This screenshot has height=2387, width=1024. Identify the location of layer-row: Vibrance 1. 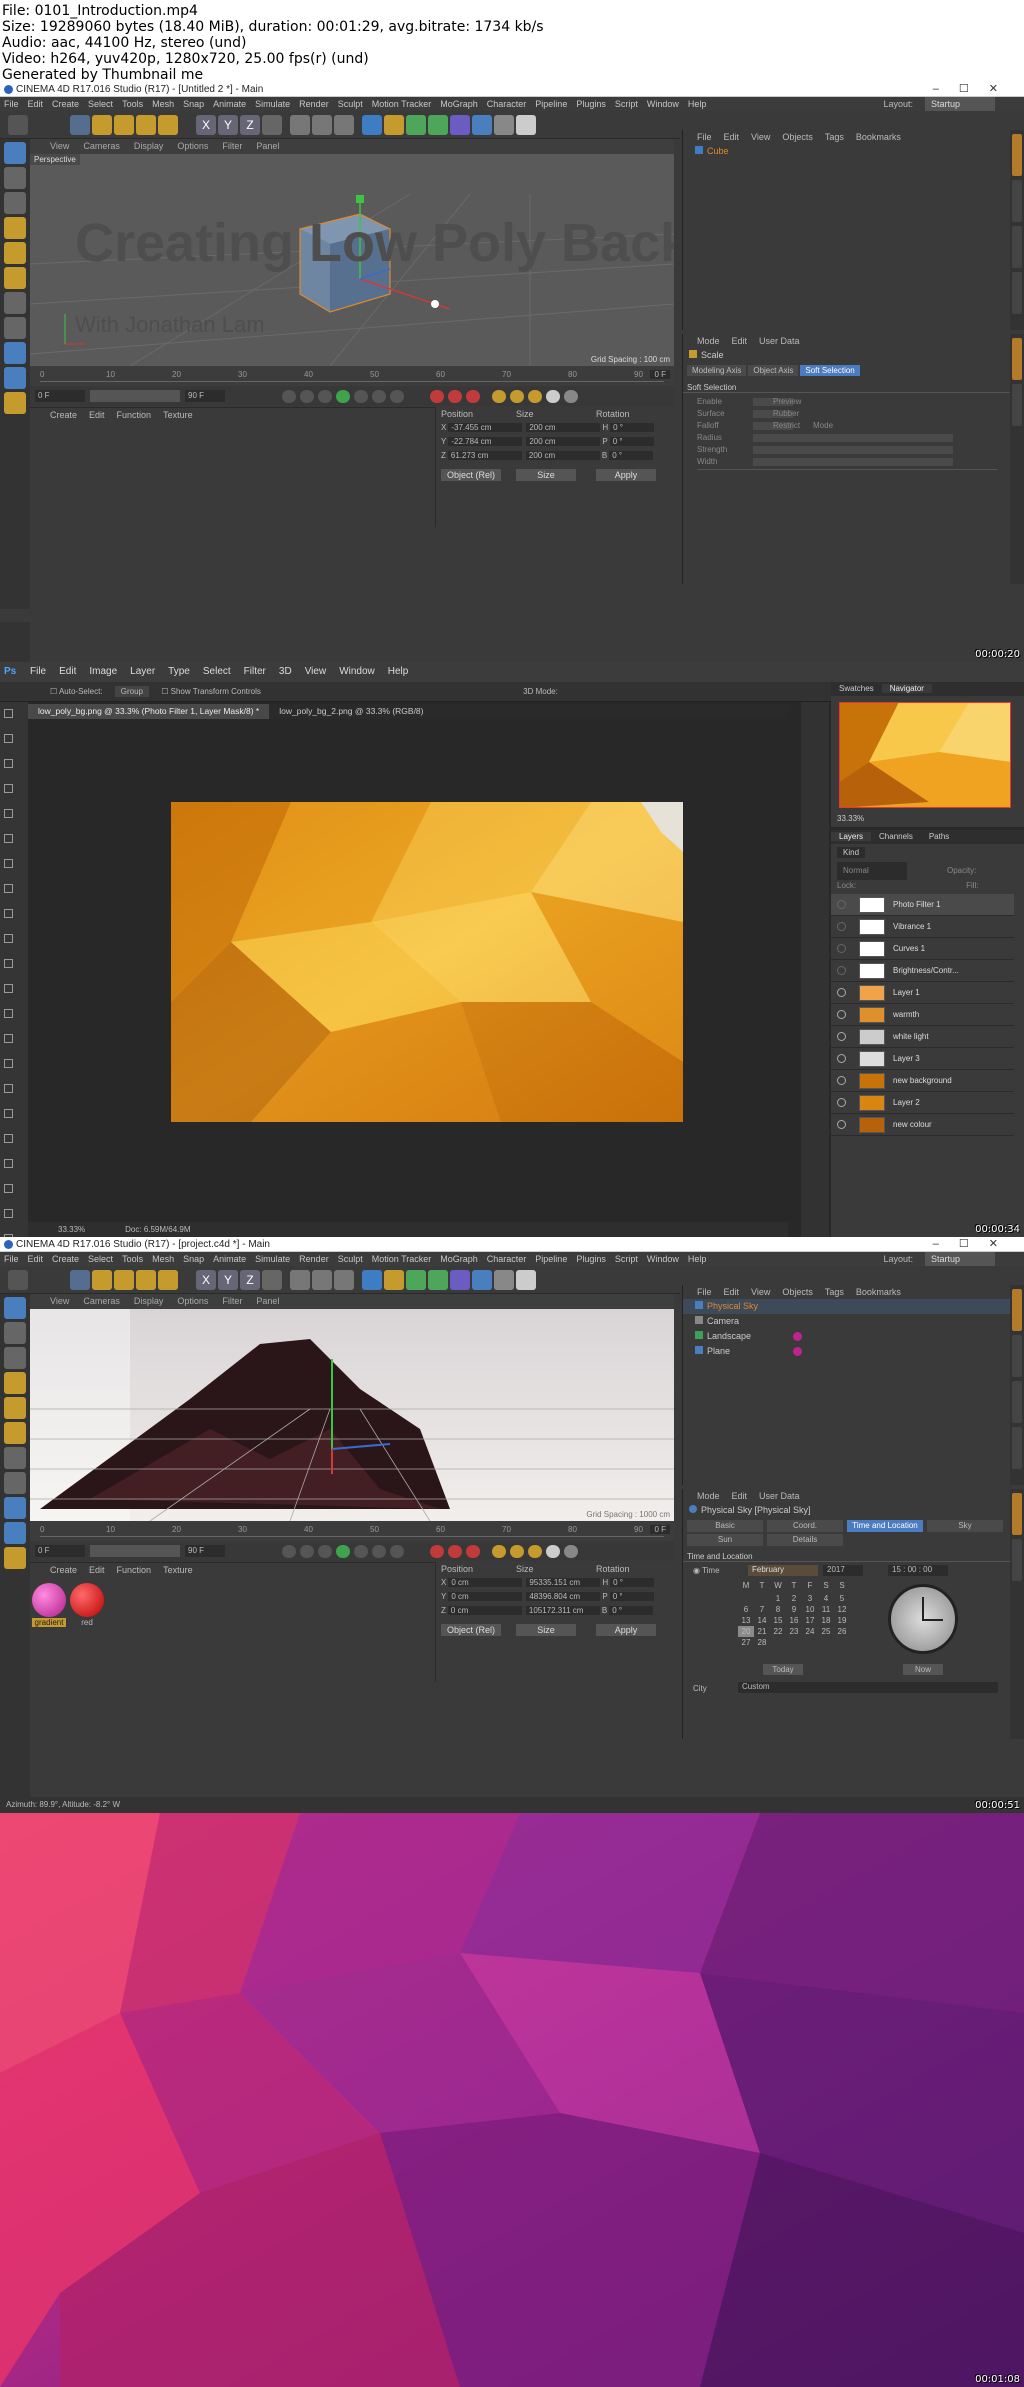
(922, 927).